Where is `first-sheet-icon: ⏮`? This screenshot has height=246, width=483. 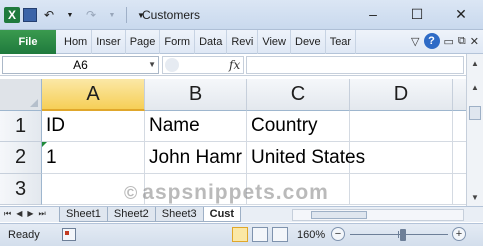 first-sheet-icon: ⏮ is located at coordinates (7, 214).